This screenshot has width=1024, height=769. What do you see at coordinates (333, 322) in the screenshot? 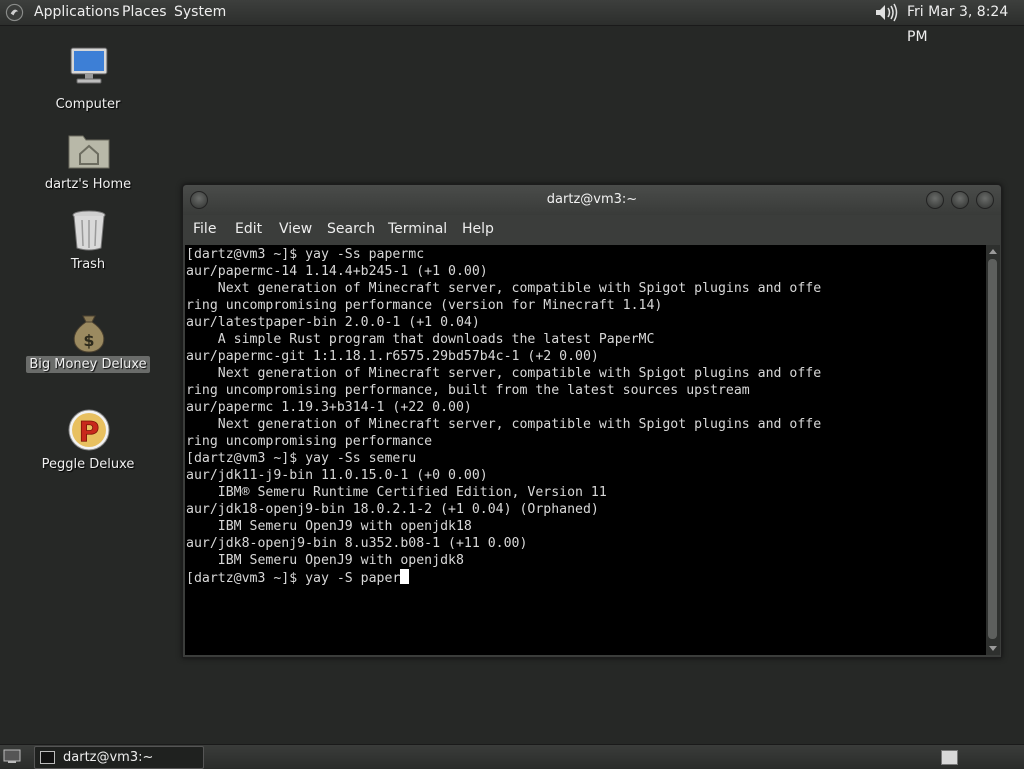
I see `terminal-line: aur/latestpaper-bin 2.0.0-1 (+1 0.04)` at bounding box center [333, 322].